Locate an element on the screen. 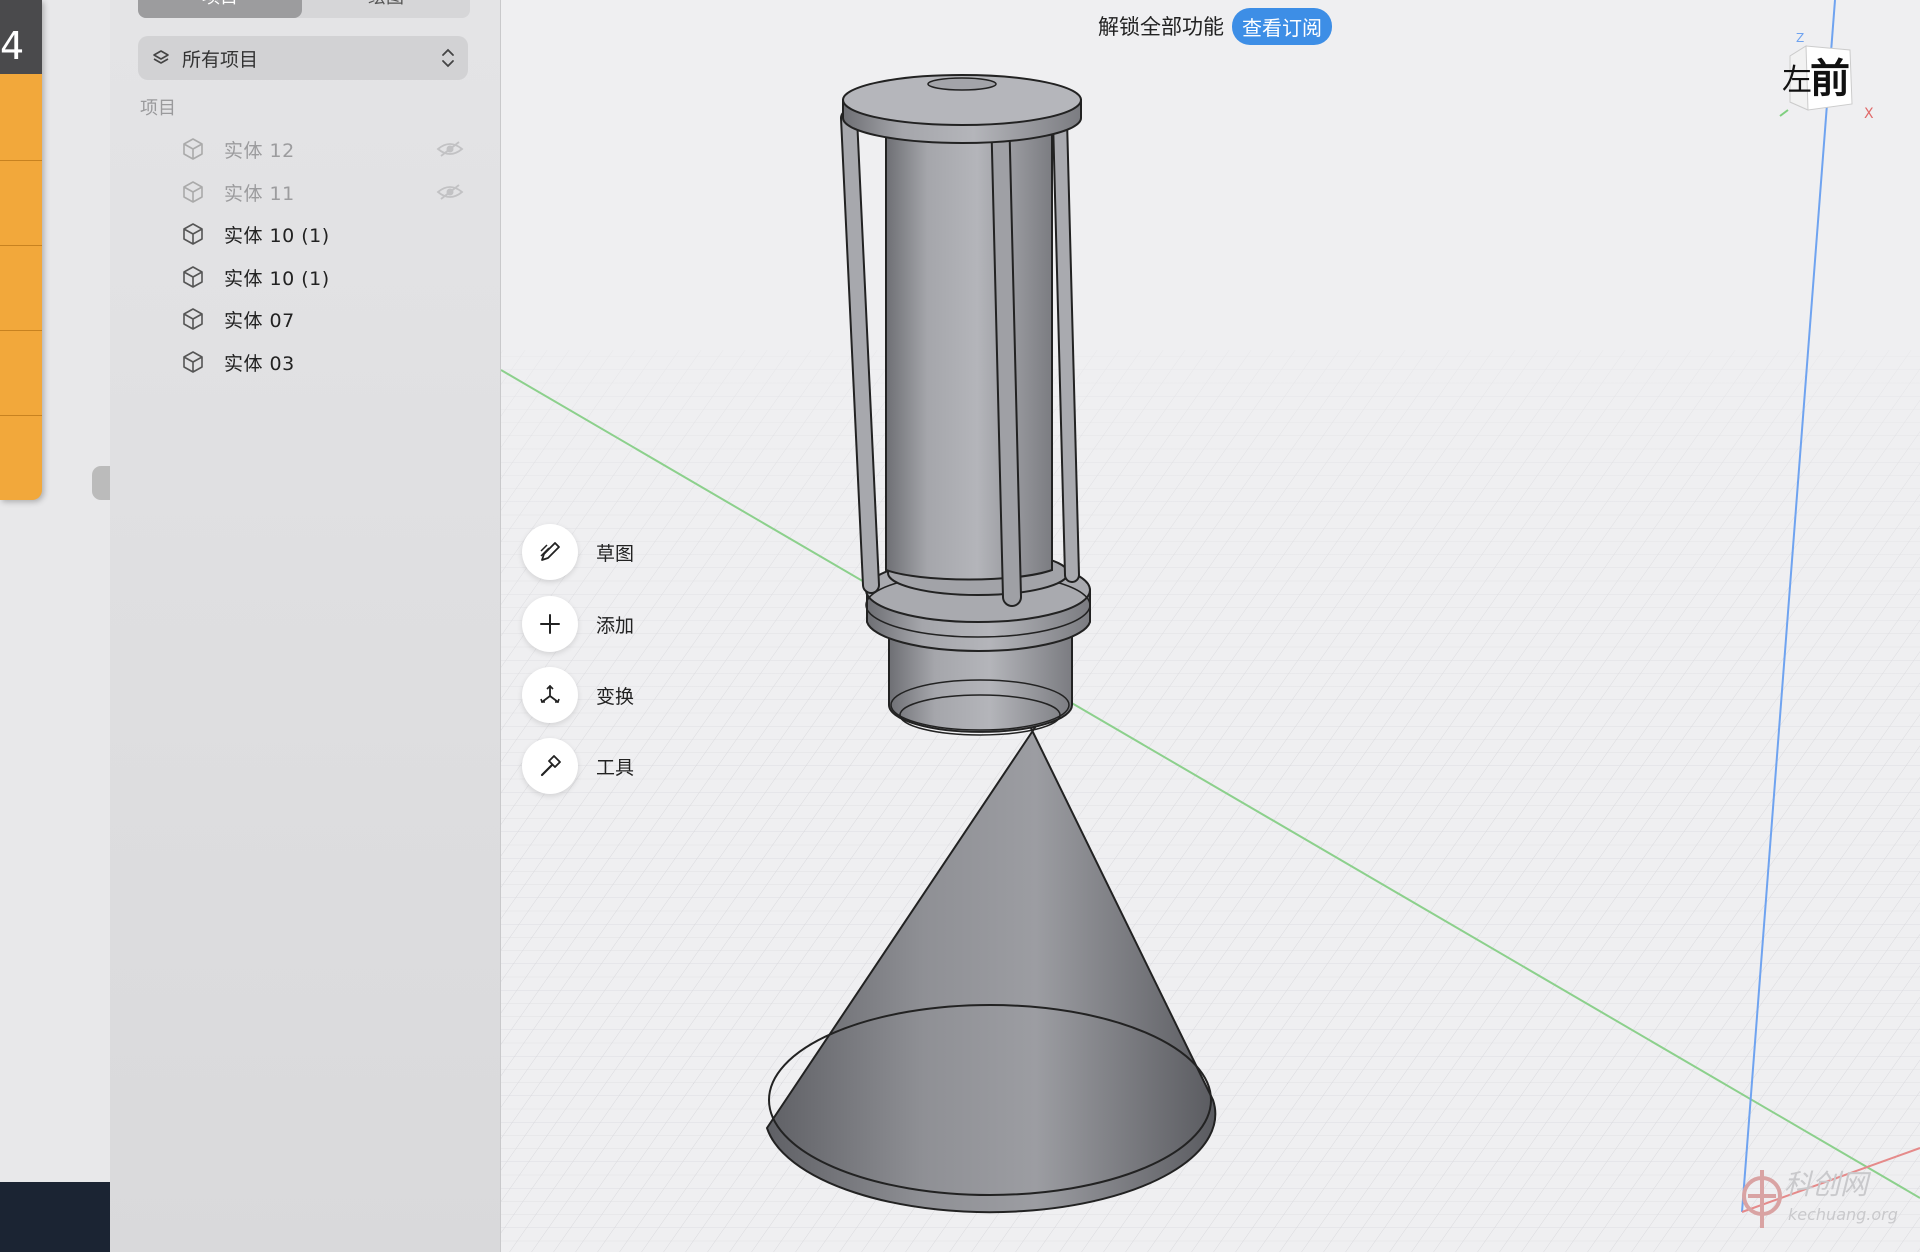 This screenshot has height=1252, width=1920. layers-icon is located at coordinates (161, 57).